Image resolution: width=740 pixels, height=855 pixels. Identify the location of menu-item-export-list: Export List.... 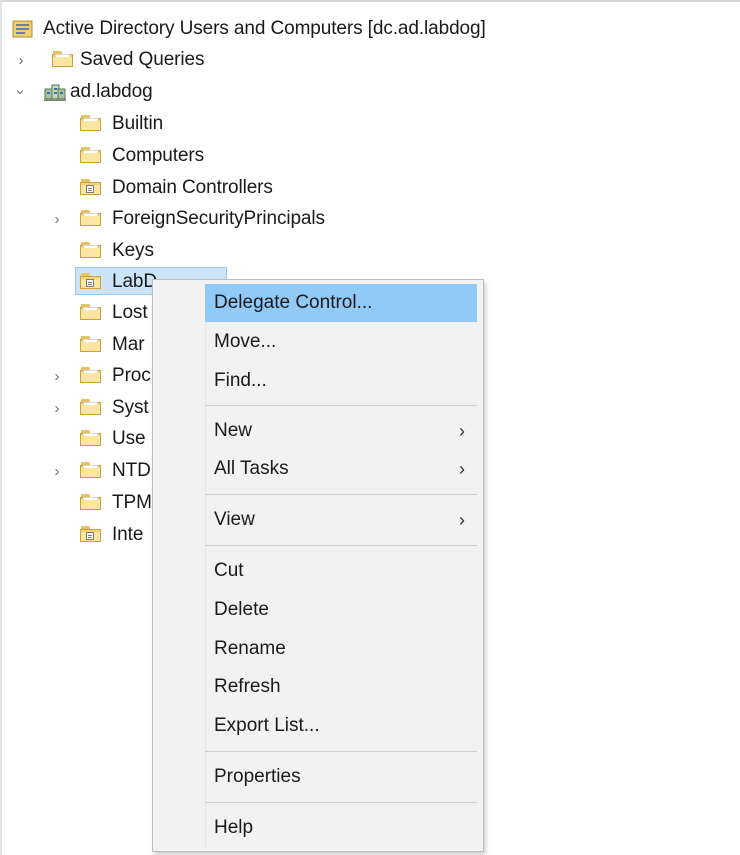
(341, 726).